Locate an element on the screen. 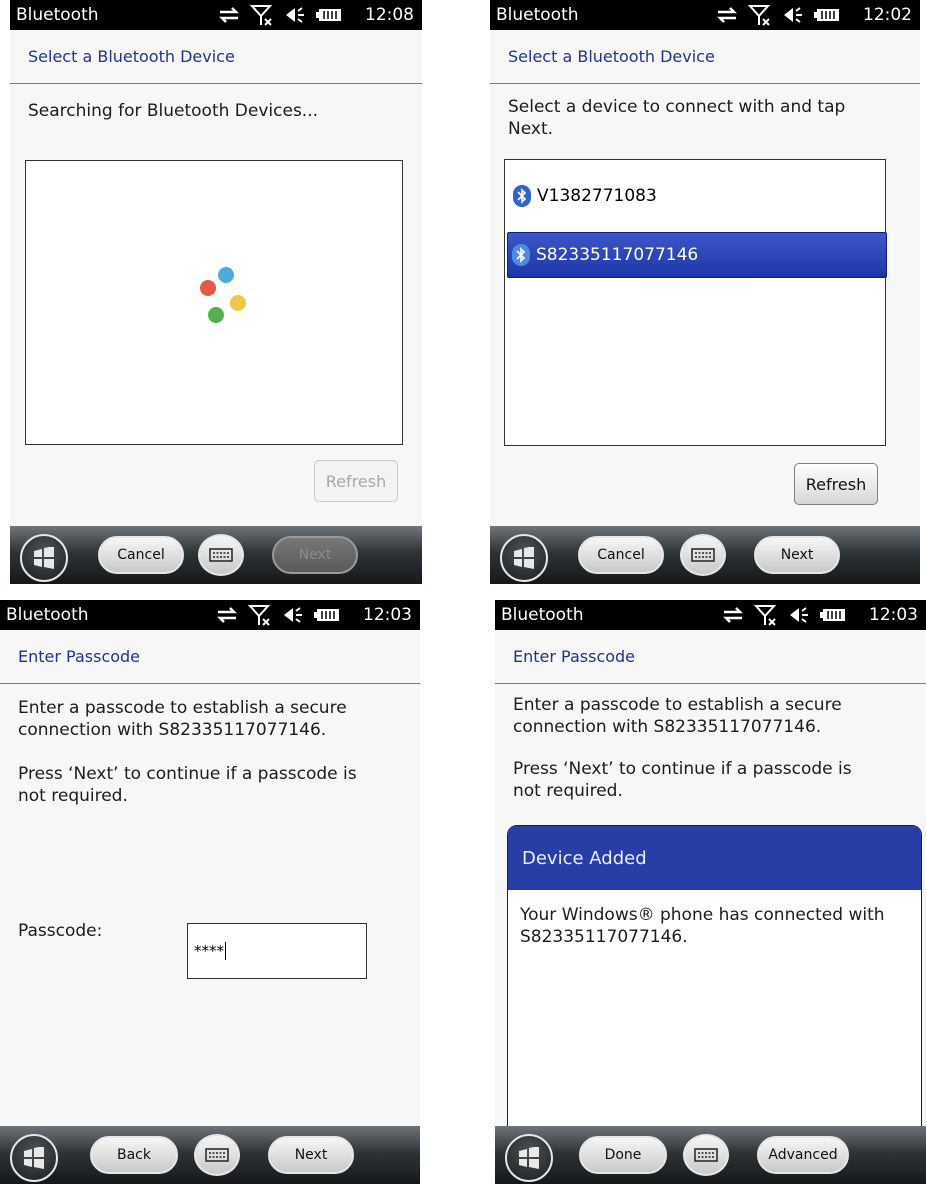  status-time: 12:08 is located at coordinates (389, 15).